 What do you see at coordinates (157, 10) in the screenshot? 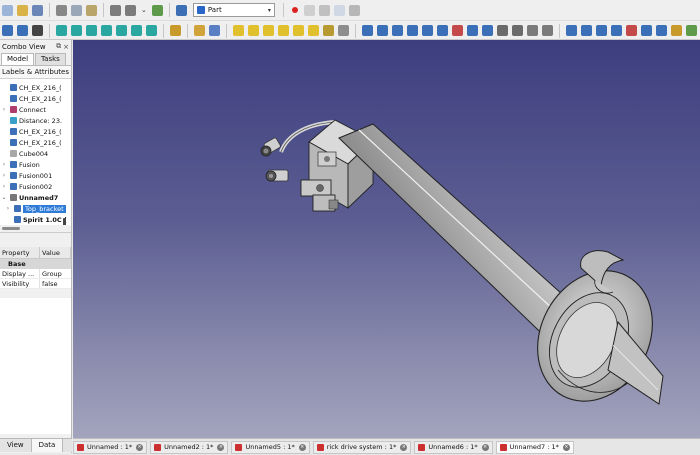
I see `refresh-icon` at bounding box center [157, 10].